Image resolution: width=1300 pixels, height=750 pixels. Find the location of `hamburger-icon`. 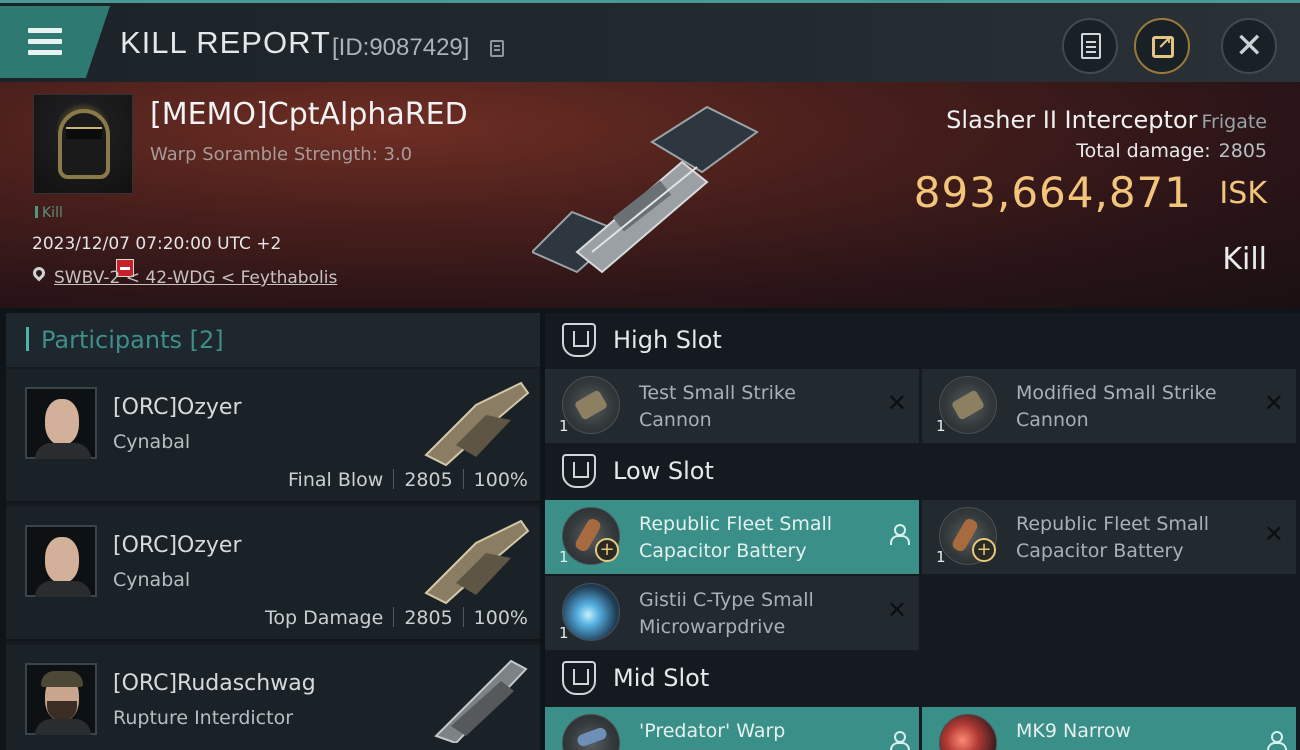

hamburger-icon is located at coordinates (45, 44).